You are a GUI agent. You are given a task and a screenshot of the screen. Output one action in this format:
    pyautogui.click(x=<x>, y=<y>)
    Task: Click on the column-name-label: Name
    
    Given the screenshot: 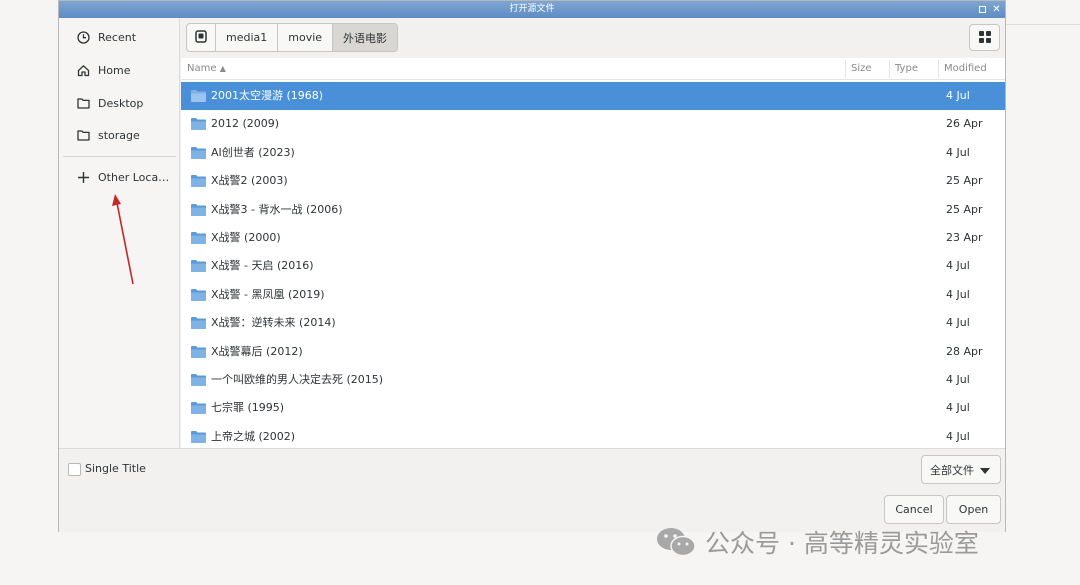 What is the action you would take?
    pyautogui.click(x=202, y=68)
    